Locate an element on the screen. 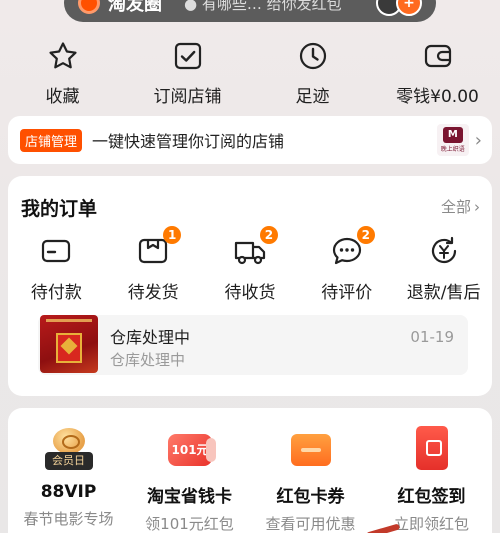 This screenshot has width=500, height=533. quick-item-wallet: 零钱¥0.00 is located at coordinates (437, 74).